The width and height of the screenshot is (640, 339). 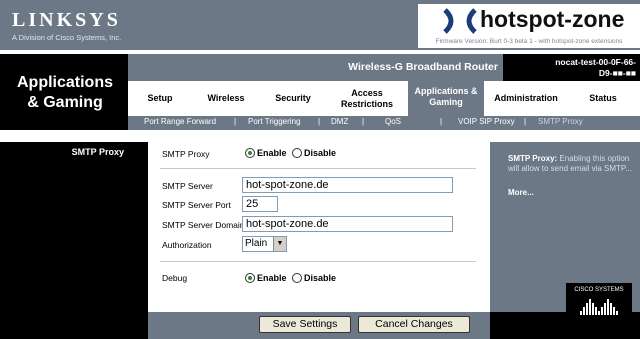 What do you see at coordinates (603, 98) in the screenshot?
I see `tab-status: Status` at bounding box center [603, 98].